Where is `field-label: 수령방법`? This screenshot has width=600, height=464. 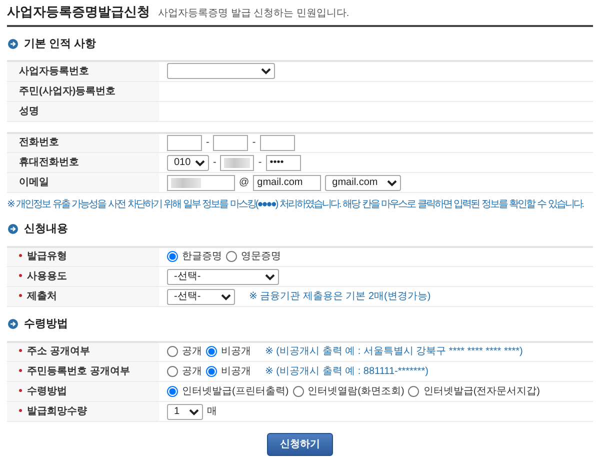 field-label: 수령방법 is located at coordinates (47, 391).